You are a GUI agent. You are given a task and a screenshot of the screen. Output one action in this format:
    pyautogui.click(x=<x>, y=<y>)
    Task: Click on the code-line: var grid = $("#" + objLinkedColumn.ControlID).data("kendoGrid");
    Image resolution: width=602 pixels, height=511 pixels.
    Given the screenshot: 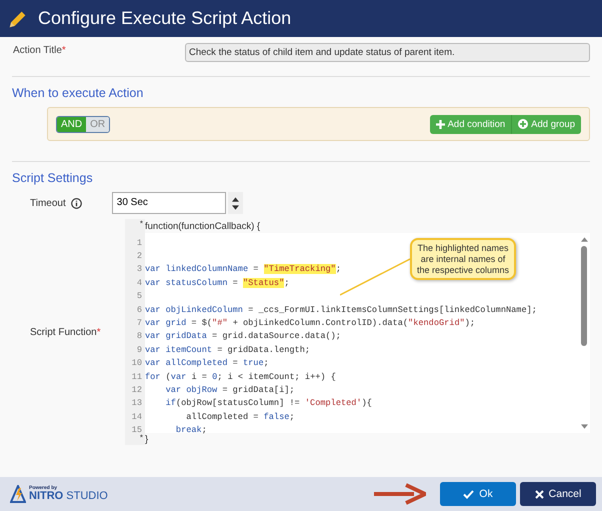 What is the action you would take?
    pyautogui.click(x=310, y=323)
    